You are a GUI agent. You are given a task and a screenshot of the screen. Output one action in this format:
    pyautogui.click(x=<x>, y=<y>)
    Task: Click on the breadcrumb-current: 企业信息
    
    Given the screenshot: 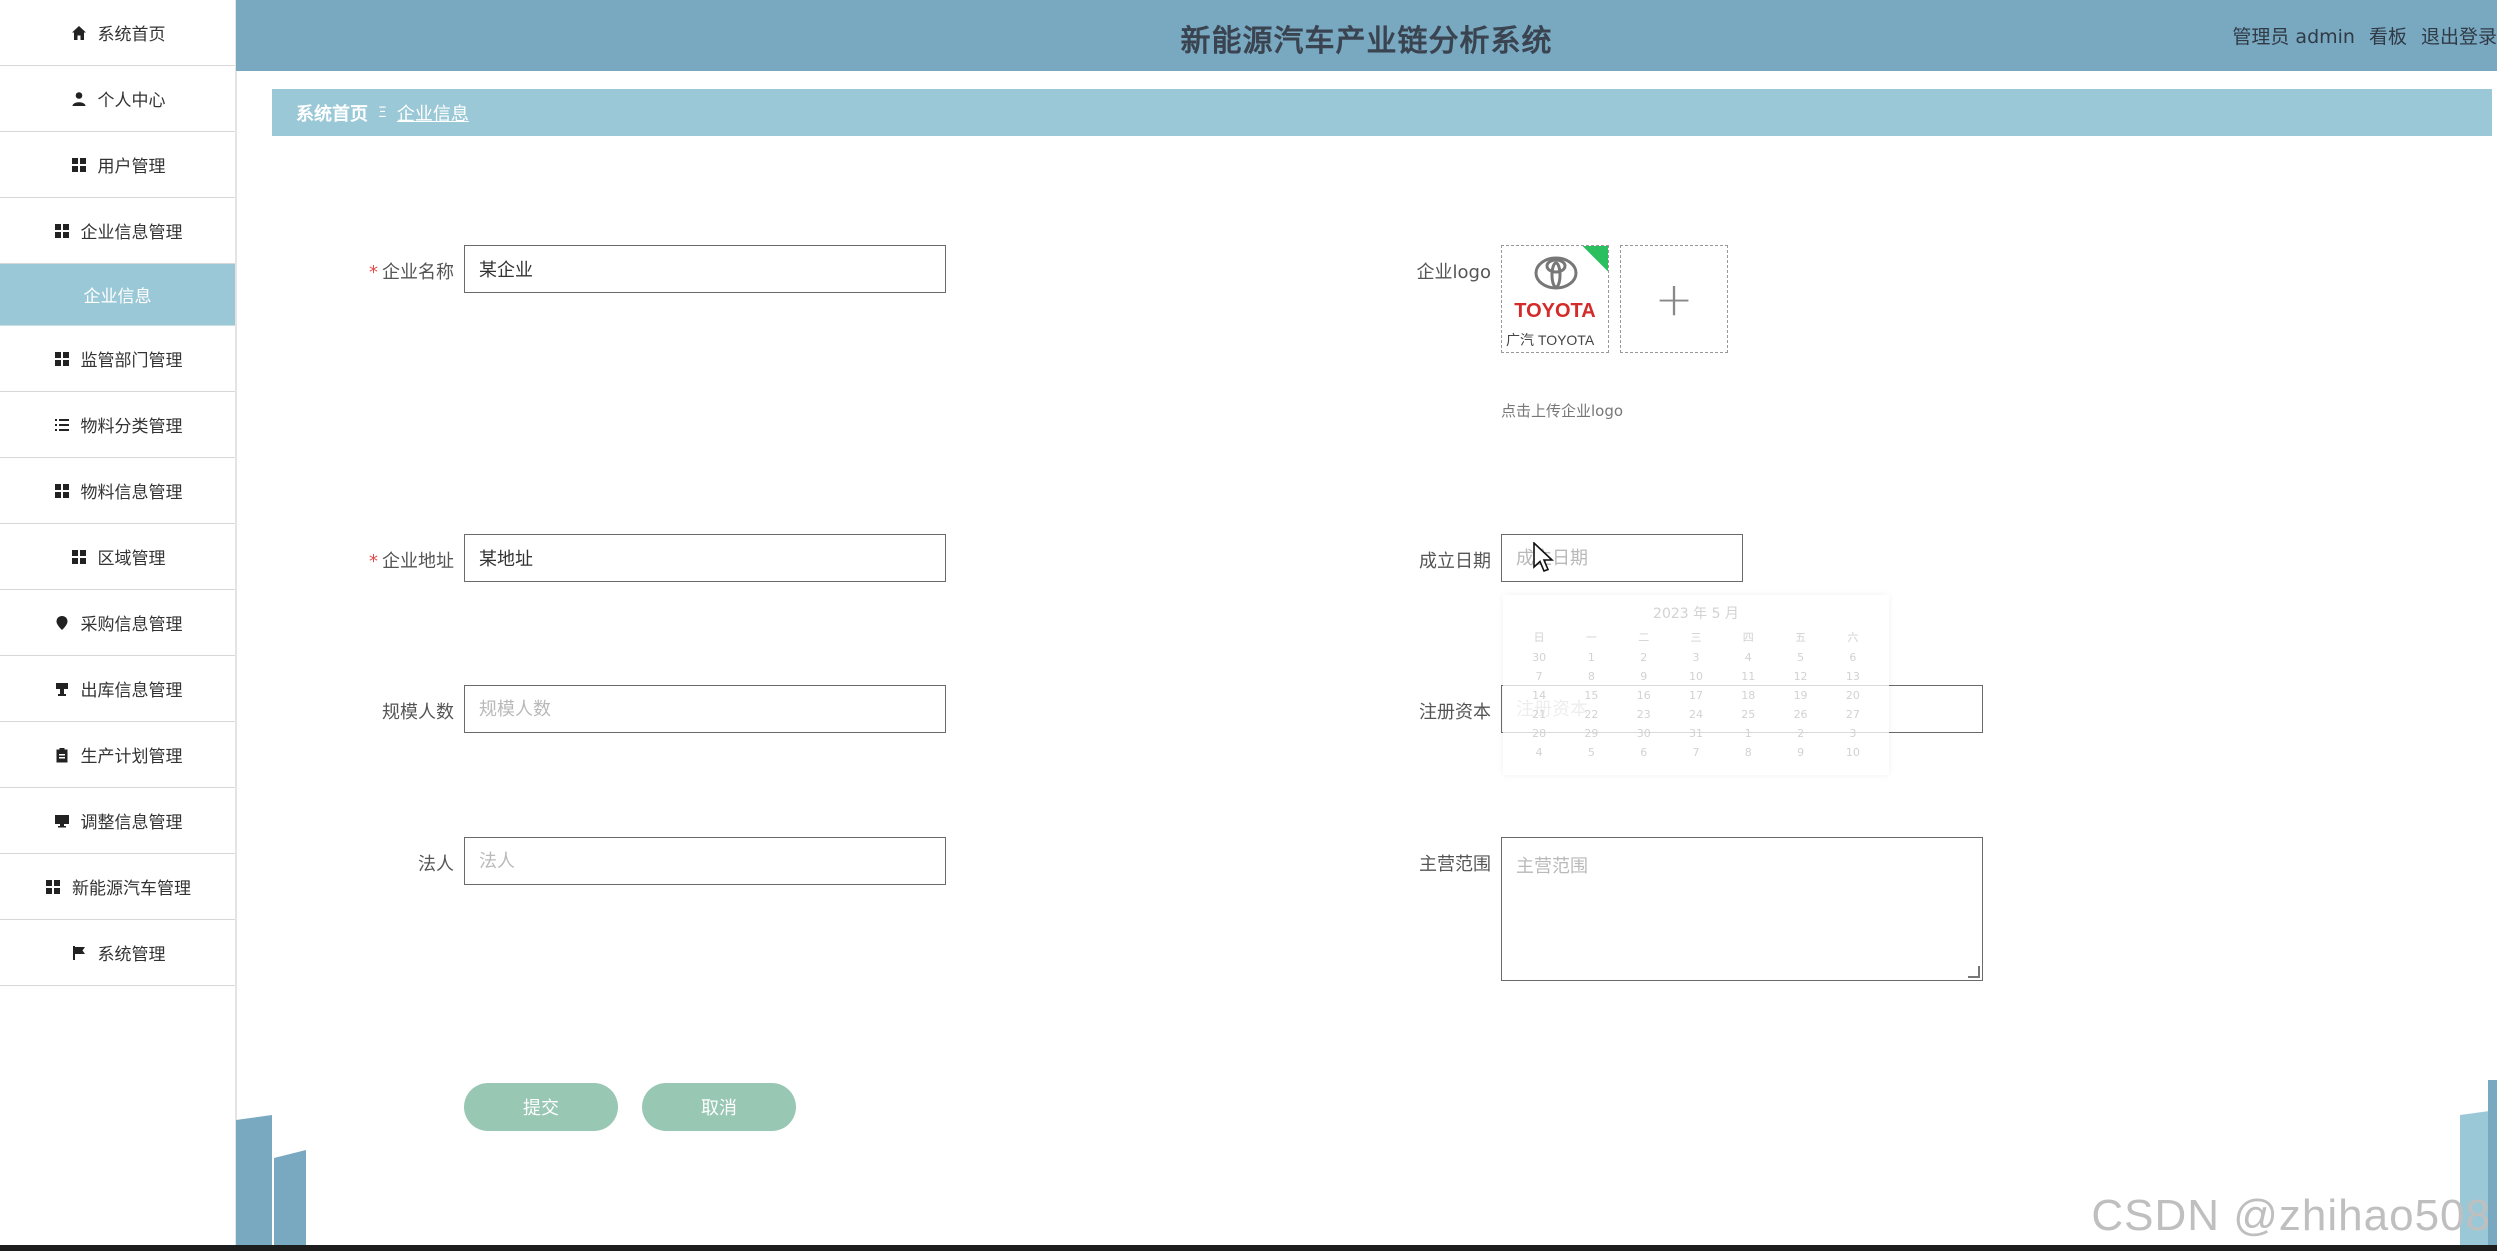 What is the action you would take?
    pyautogui.click(x=433, y=113)
    